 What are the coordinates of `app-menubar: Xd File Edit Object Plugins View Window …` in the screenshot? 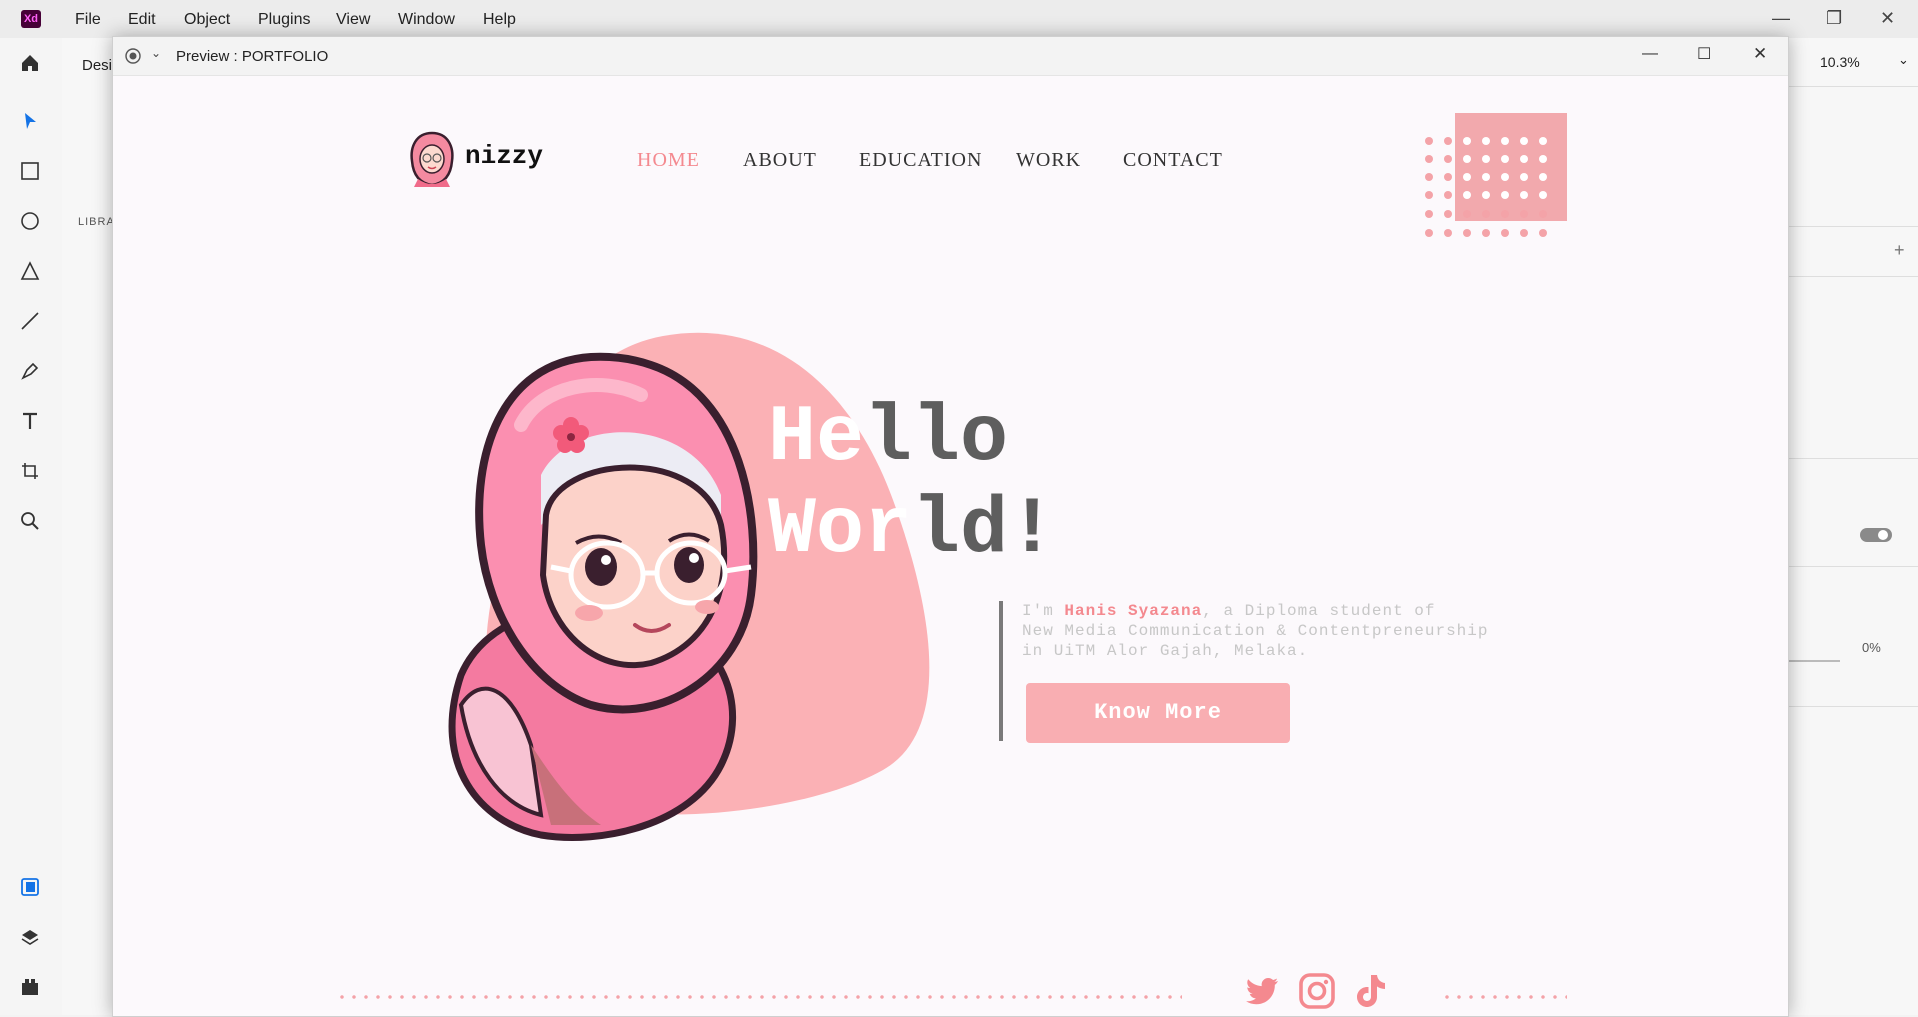 It's located at (959, 19).